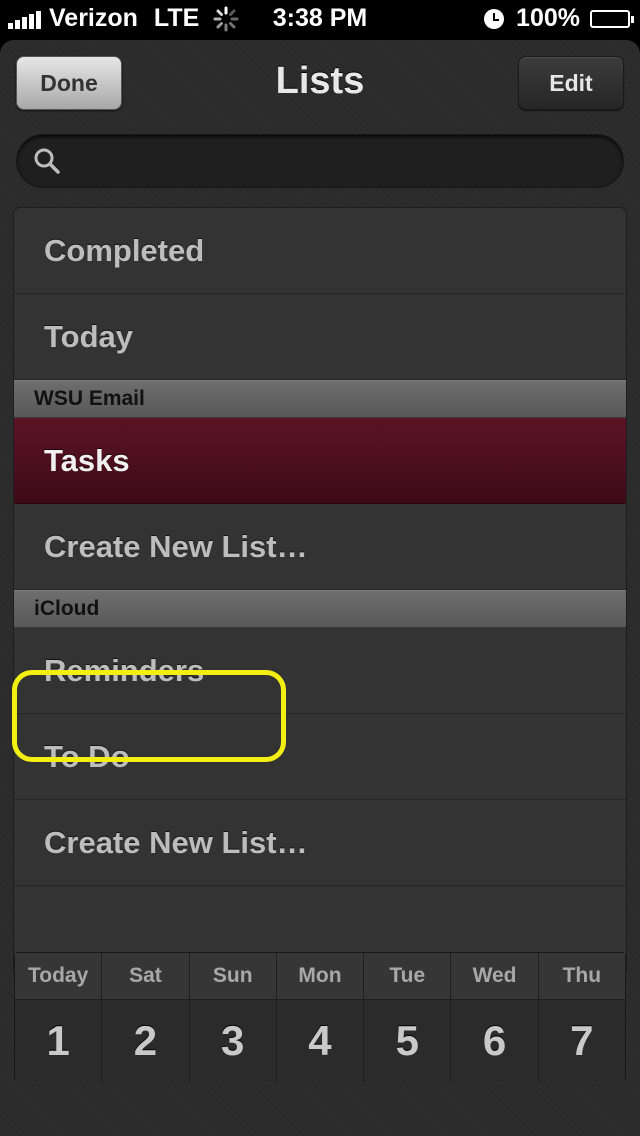  I want to click on calendar-day-number: 3, so click(232, 1041).